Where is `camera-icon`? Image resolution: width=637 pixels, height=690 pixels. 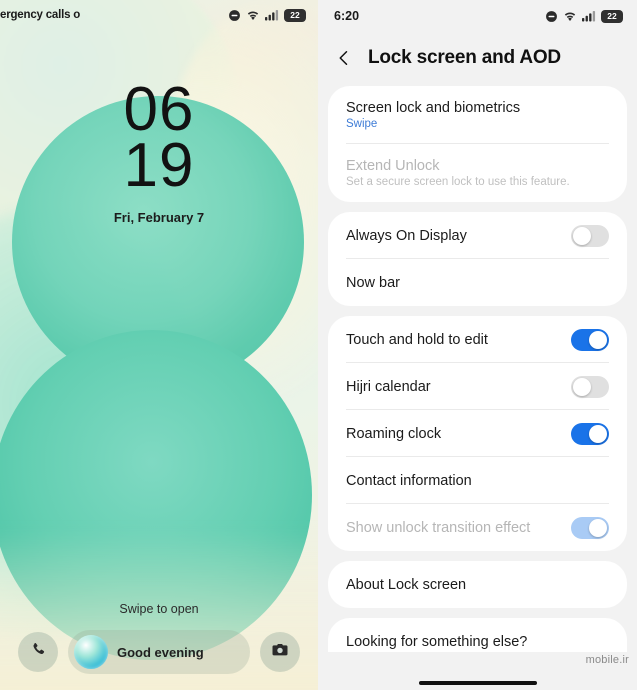 camera-icon is located at coordinates (280, 652).